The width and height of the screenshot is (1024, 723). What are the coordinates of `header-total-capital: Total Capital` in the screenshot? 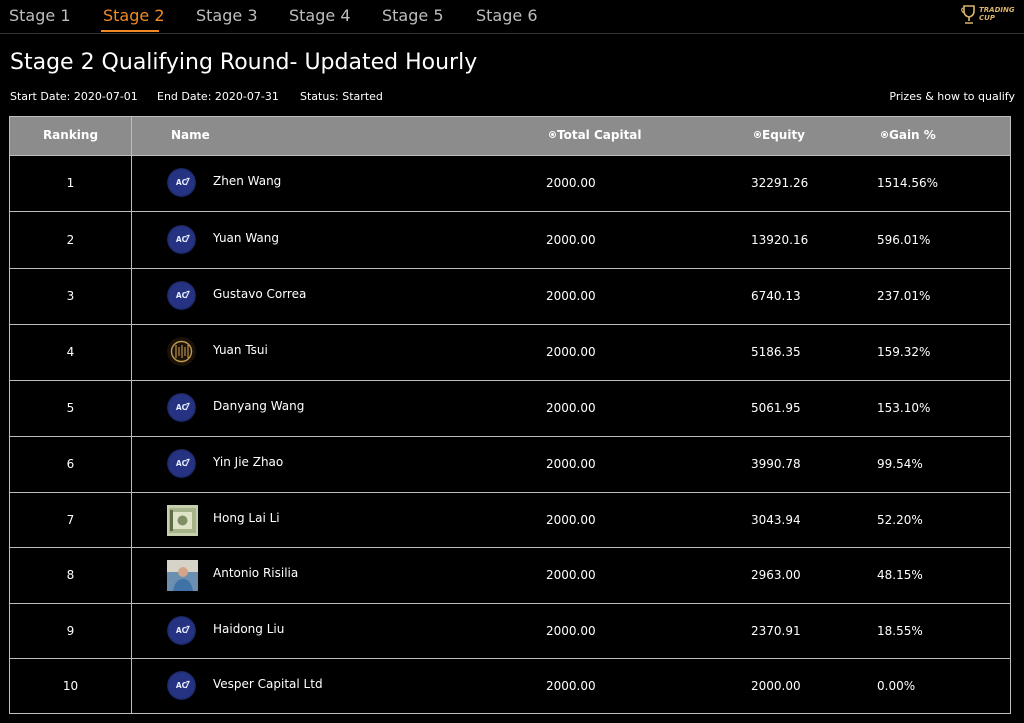 It's located at (595, 135).